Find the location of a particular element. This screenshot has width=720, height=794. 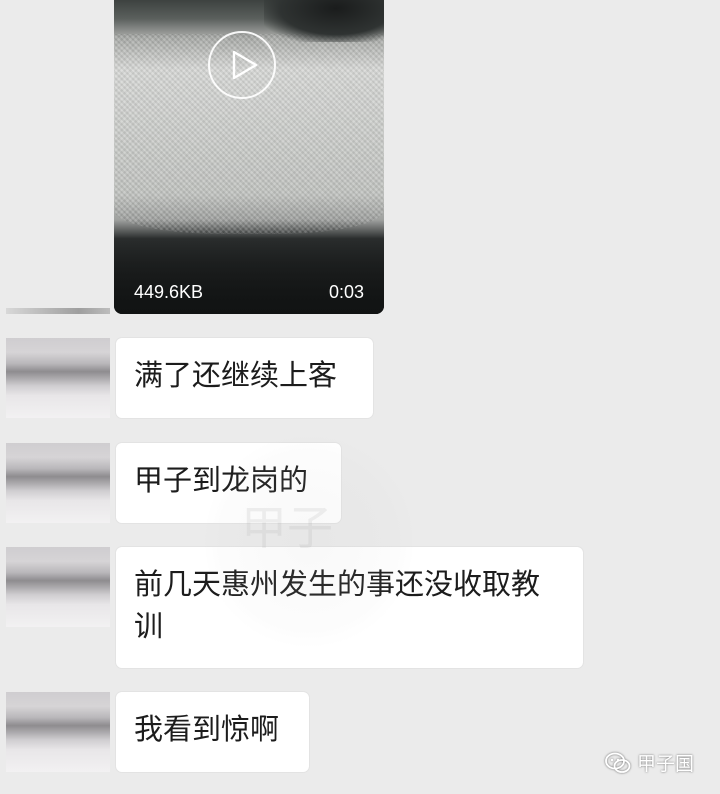

video-thumbnail-shadow is located at coordinates (324, 21).